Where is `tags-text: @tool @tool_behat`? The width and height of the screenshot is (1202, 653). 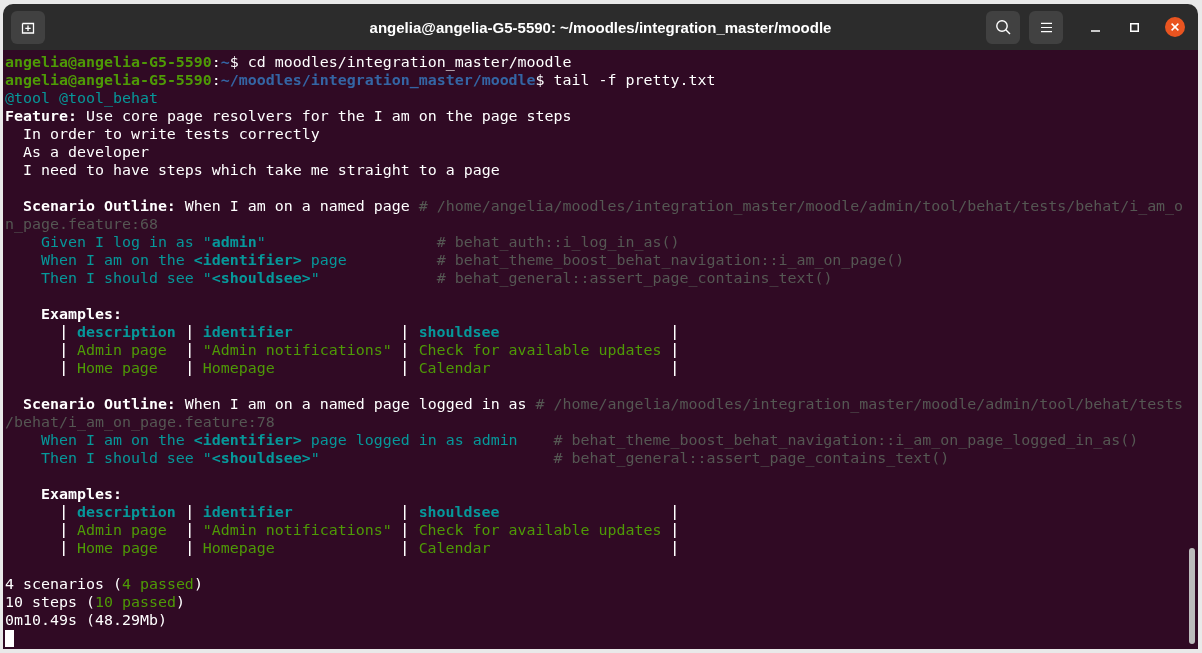
tags-text: @tool @tool_behat is located at coordinates (81, 98).